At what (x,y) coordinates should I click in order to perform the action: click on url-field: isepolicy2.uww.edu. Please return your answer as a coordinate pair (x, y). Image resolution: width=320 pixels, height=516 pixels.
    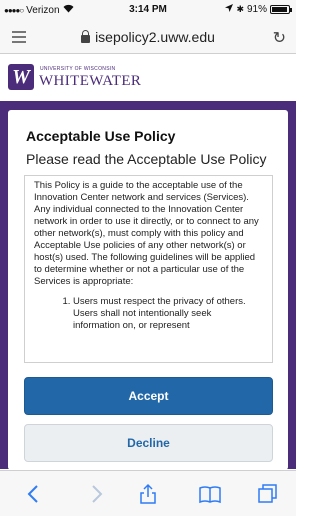
    Looking at the image, I should click on (148, 37).